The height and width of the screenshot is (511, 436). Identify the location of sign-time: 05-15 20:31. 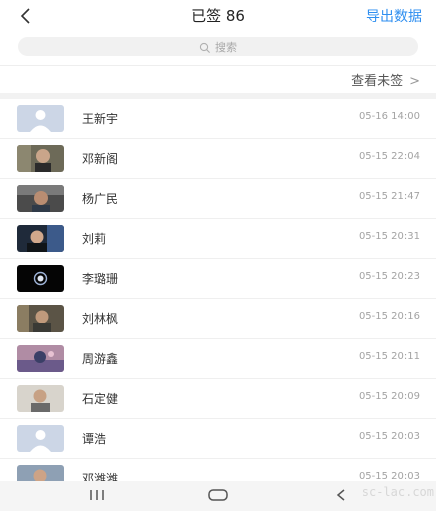
(389, 236).